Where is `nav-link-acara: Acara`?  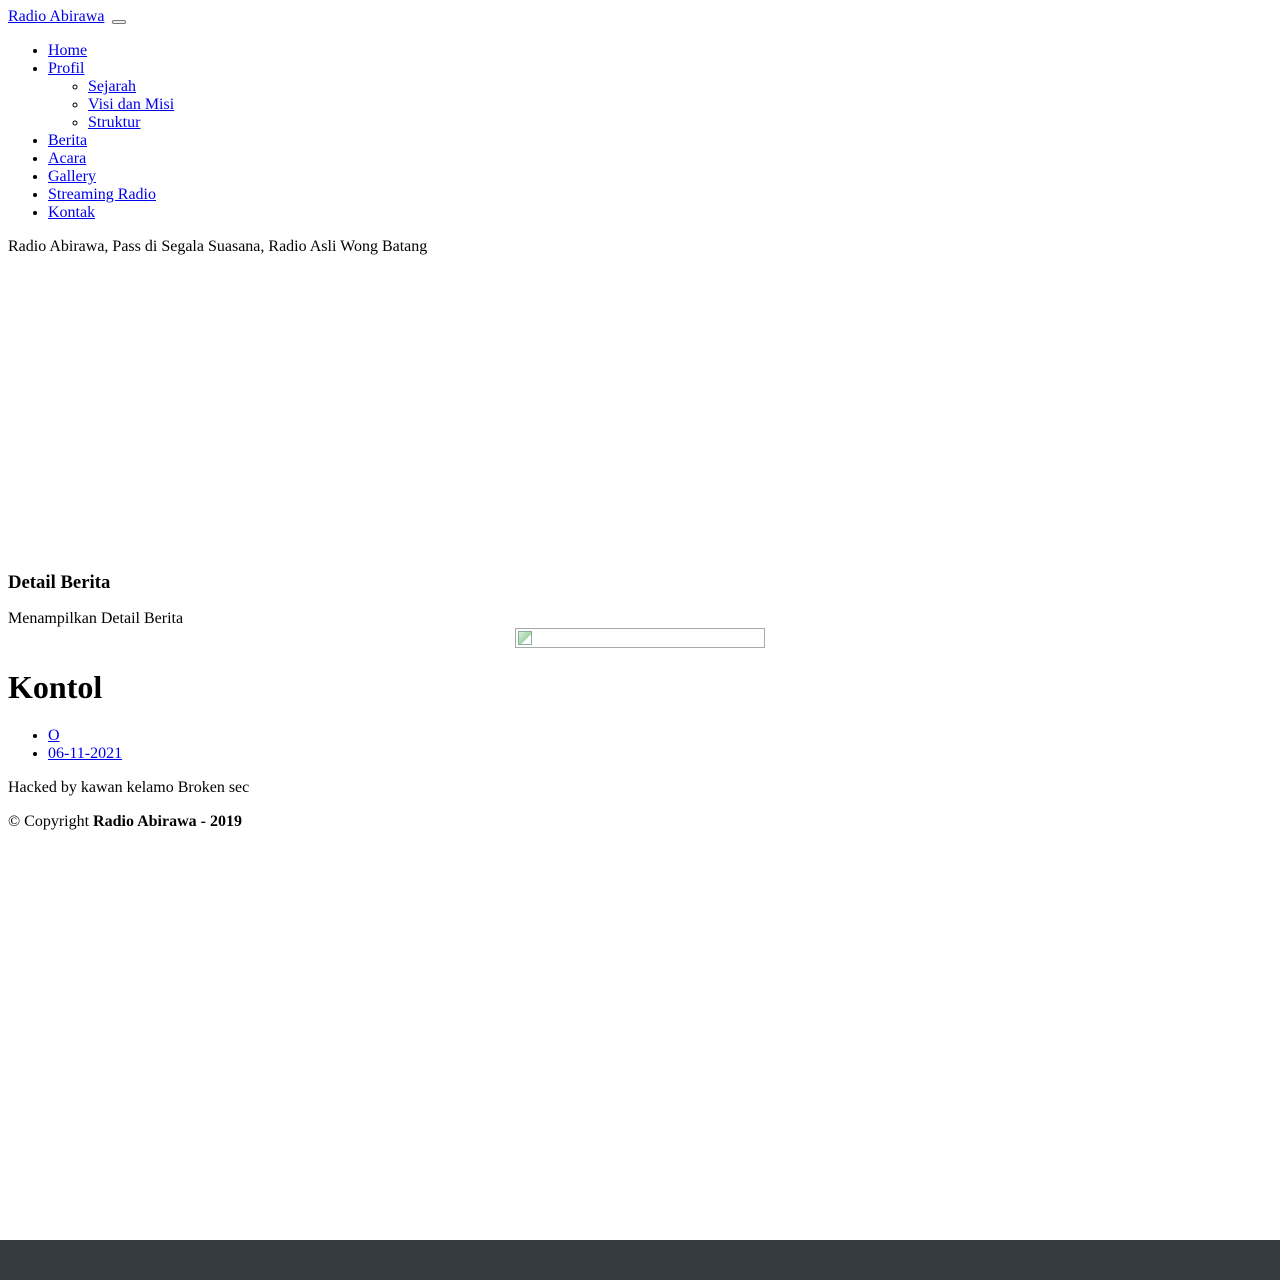 nav-link-acara: Acara is located at coordinates (67, 158).